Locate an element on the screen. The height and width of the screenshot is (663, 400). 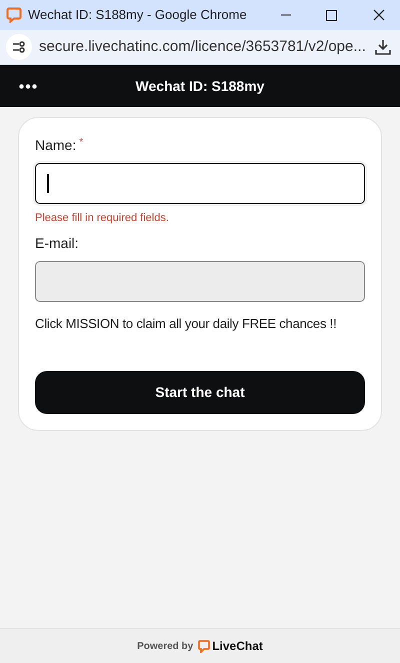
maximize-icon is located at coordinates (331, 15).